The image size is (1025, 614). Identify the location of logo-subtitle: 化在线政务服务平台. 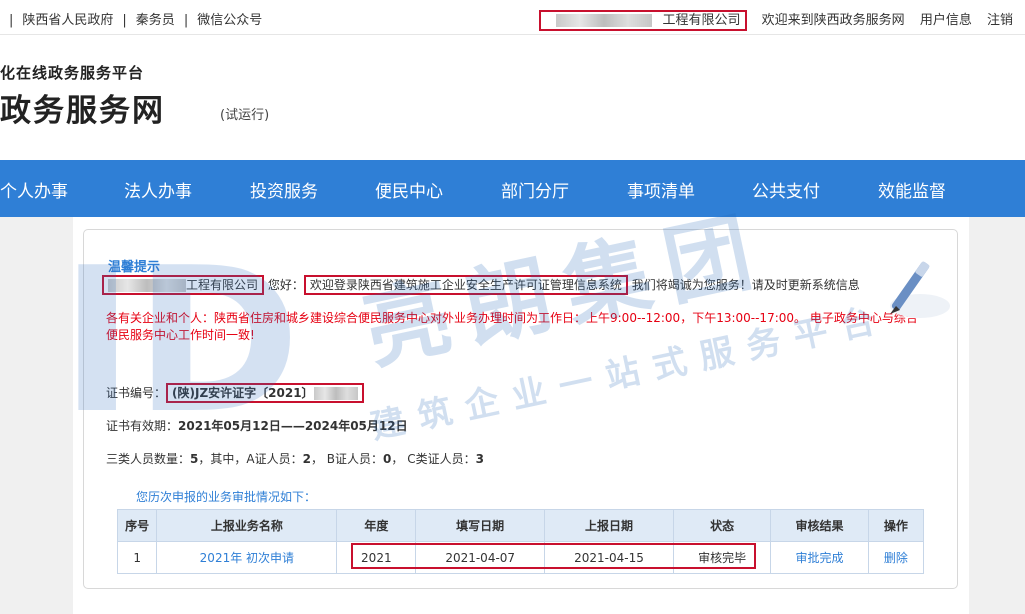
(72, 73).